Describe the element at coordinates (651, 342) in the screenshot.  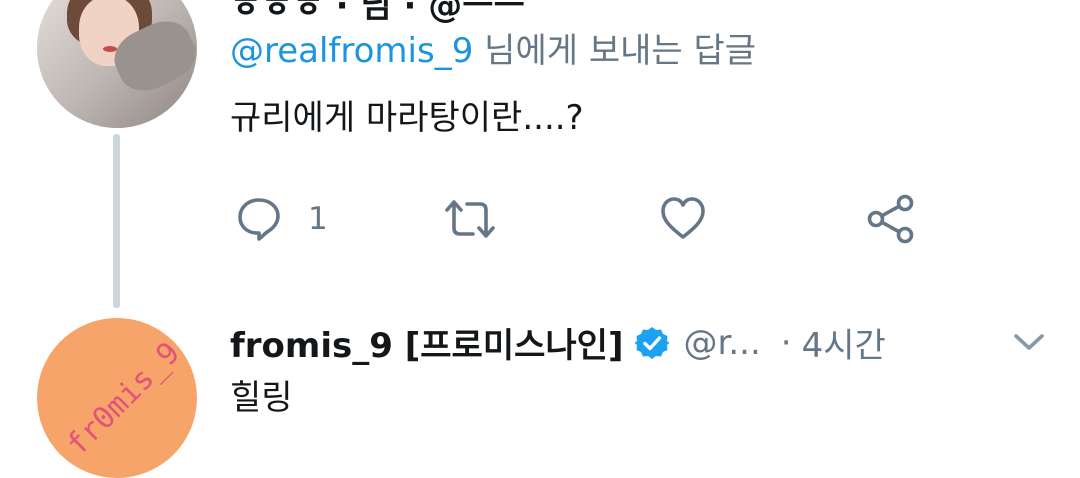
I see `verified-badge-icon` at that location.